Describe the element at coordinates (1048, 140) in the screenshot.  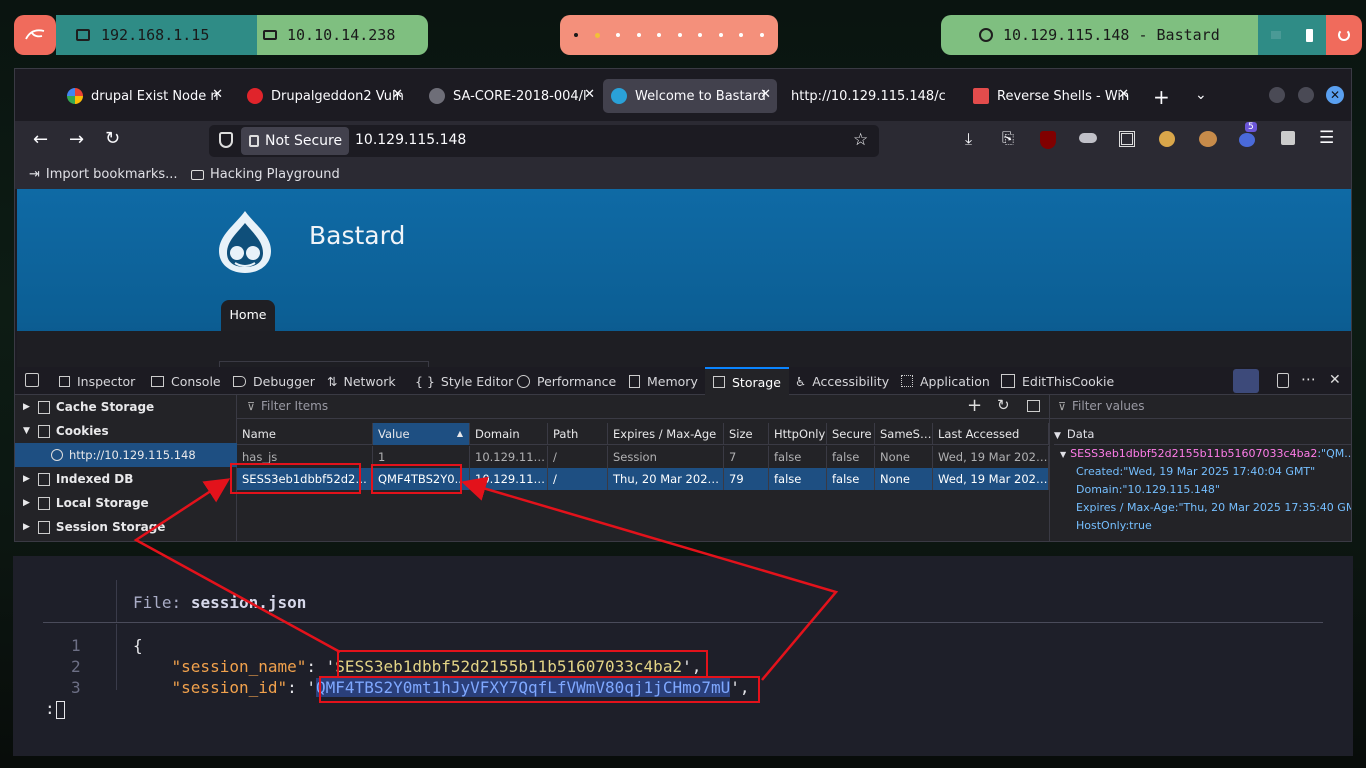
I see `ublock-icon` at that location.